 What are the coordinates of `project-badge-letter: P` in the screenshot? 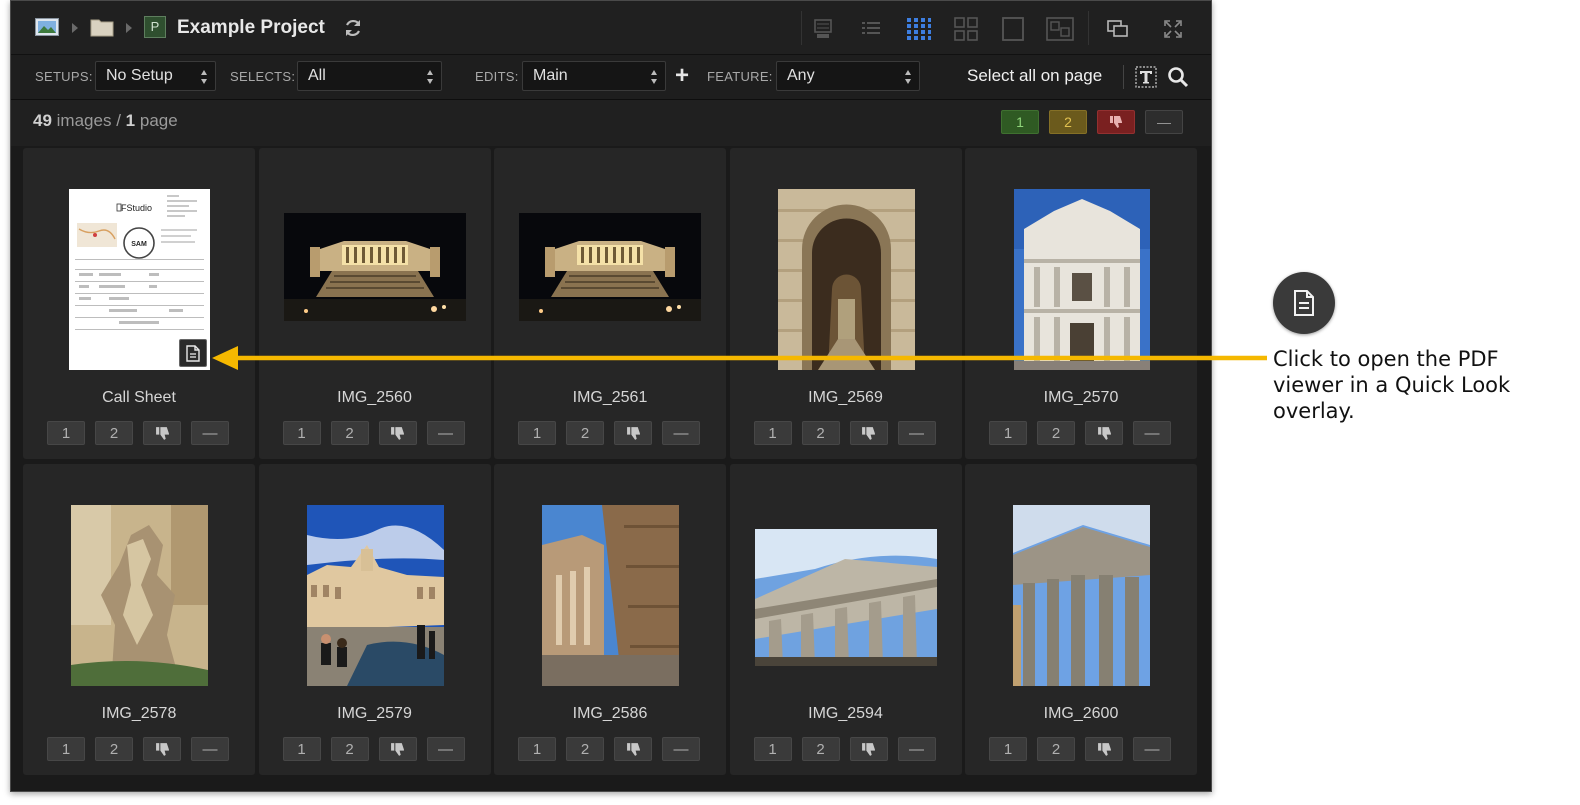 It's located at (155, 27).